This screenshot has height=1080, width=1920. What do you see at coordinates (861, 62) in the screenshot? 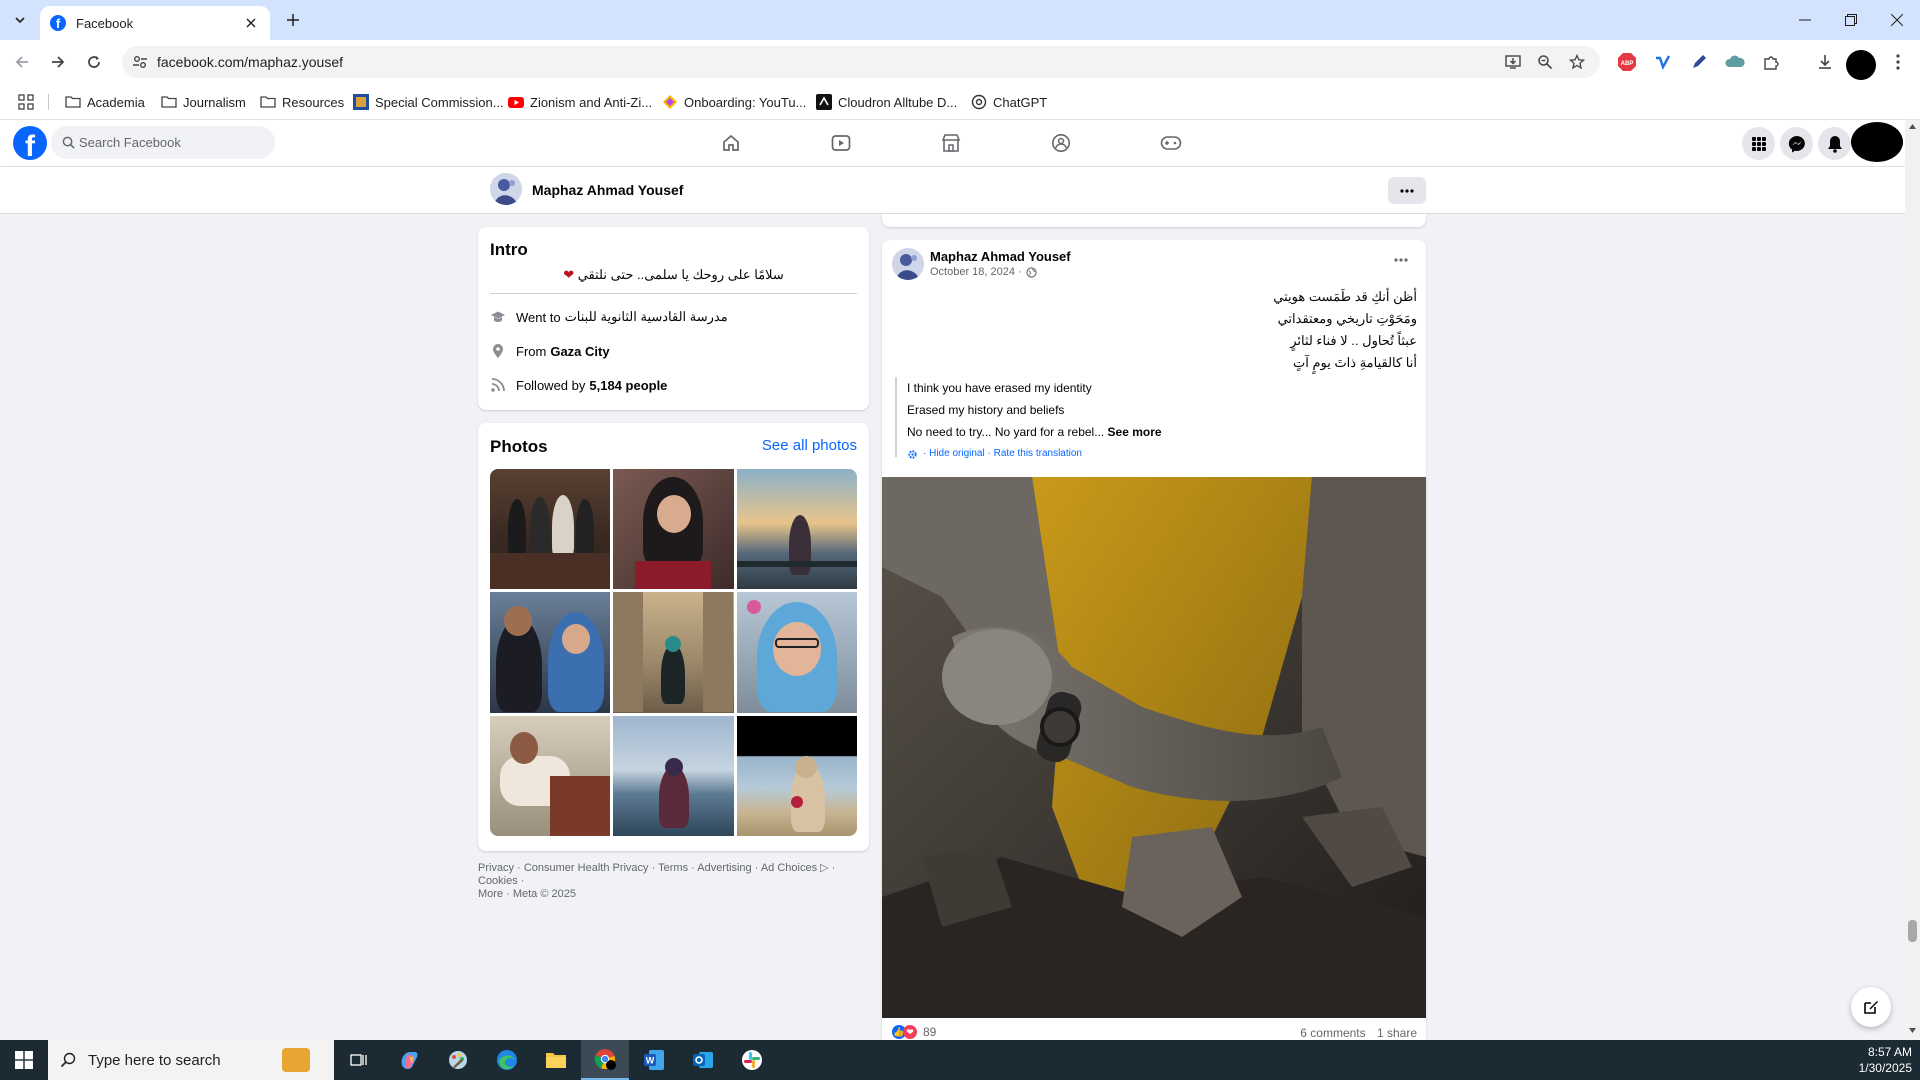
I see `address-bar: facebook.com/maphaz.yousef` at bounding box center [861, 62].